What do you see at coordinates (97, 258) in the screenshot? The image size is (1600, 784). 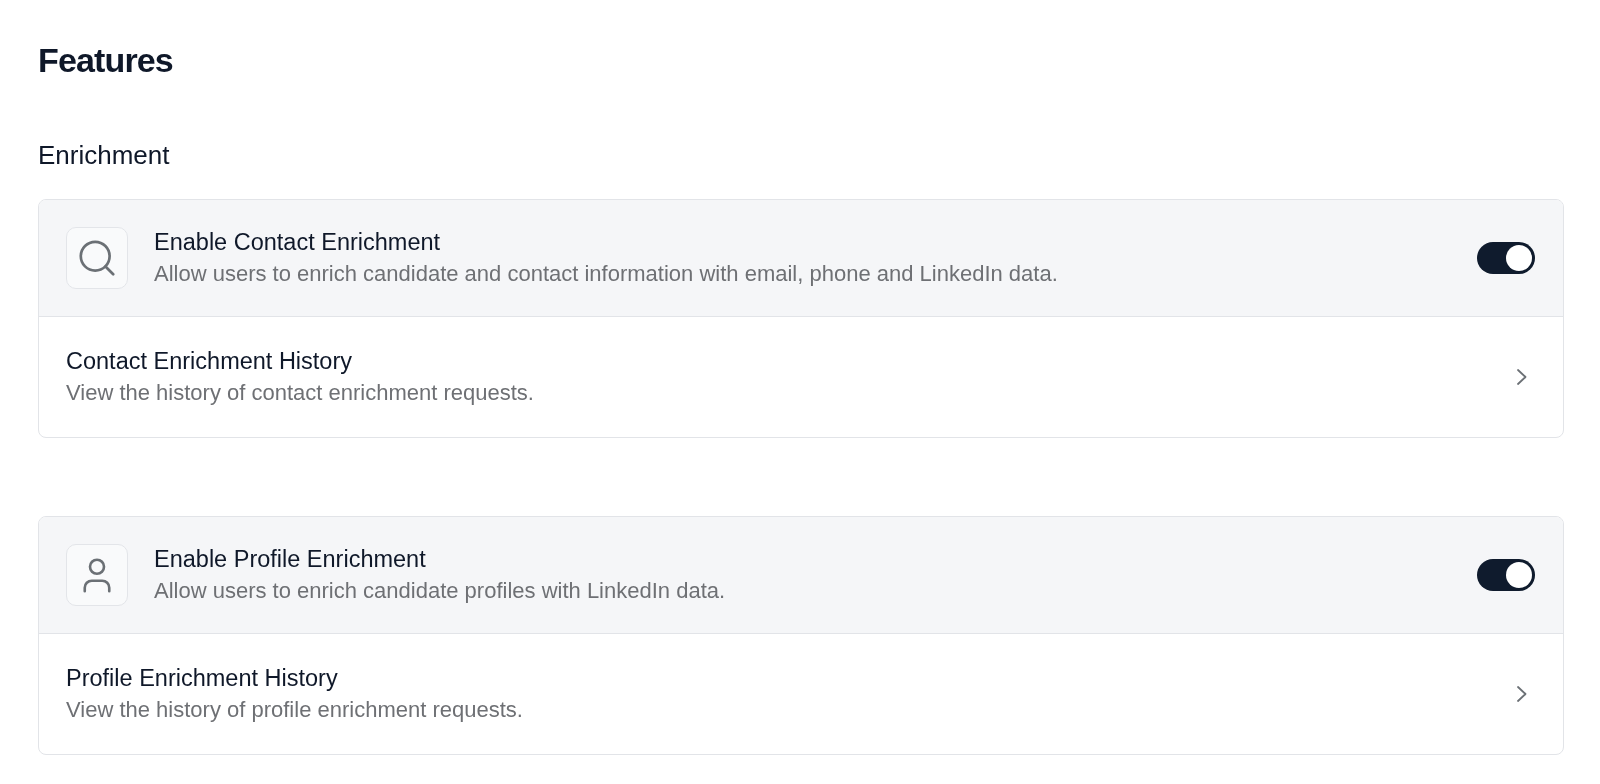 I see `search-icon` at bounding box center [97, 258].